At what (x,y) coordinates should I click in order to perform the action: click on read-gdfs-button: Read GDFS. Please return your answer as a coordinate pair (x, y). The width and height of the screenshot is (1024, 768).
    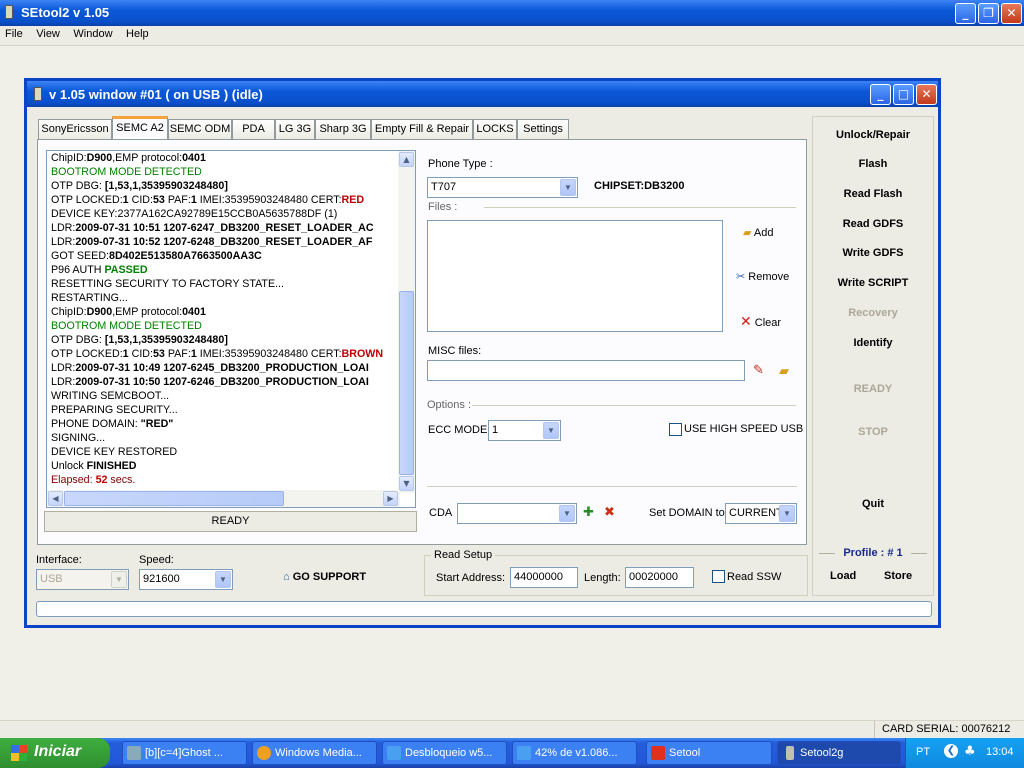
    Looking at the image, I should click on (873, 224).